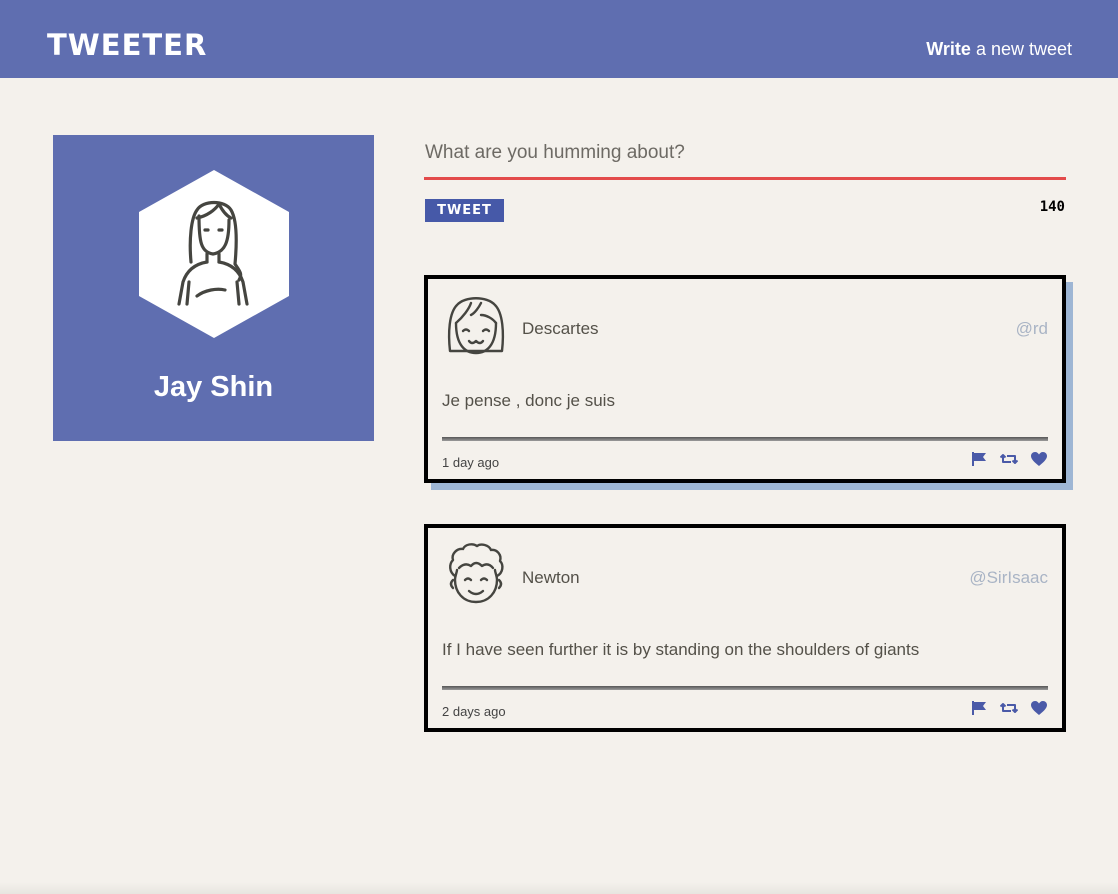 The image size is (1118, 894). What do you see at coordinates (528, 400) in the screenshot?
I see `tweet-content: Je pense , donc je suis` at bounding box center [528, 400].